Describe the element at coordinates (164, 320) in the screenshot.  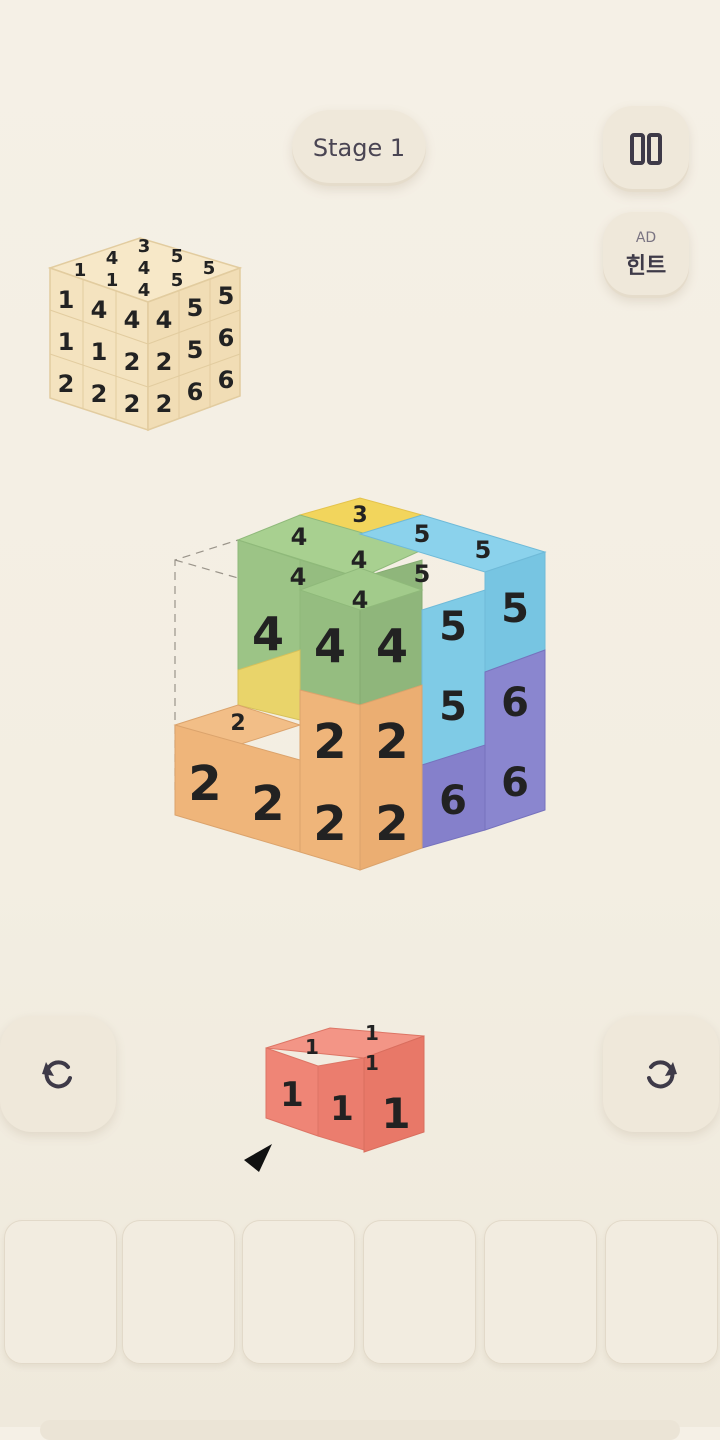
I see `preview-right-number: 4` at that location.